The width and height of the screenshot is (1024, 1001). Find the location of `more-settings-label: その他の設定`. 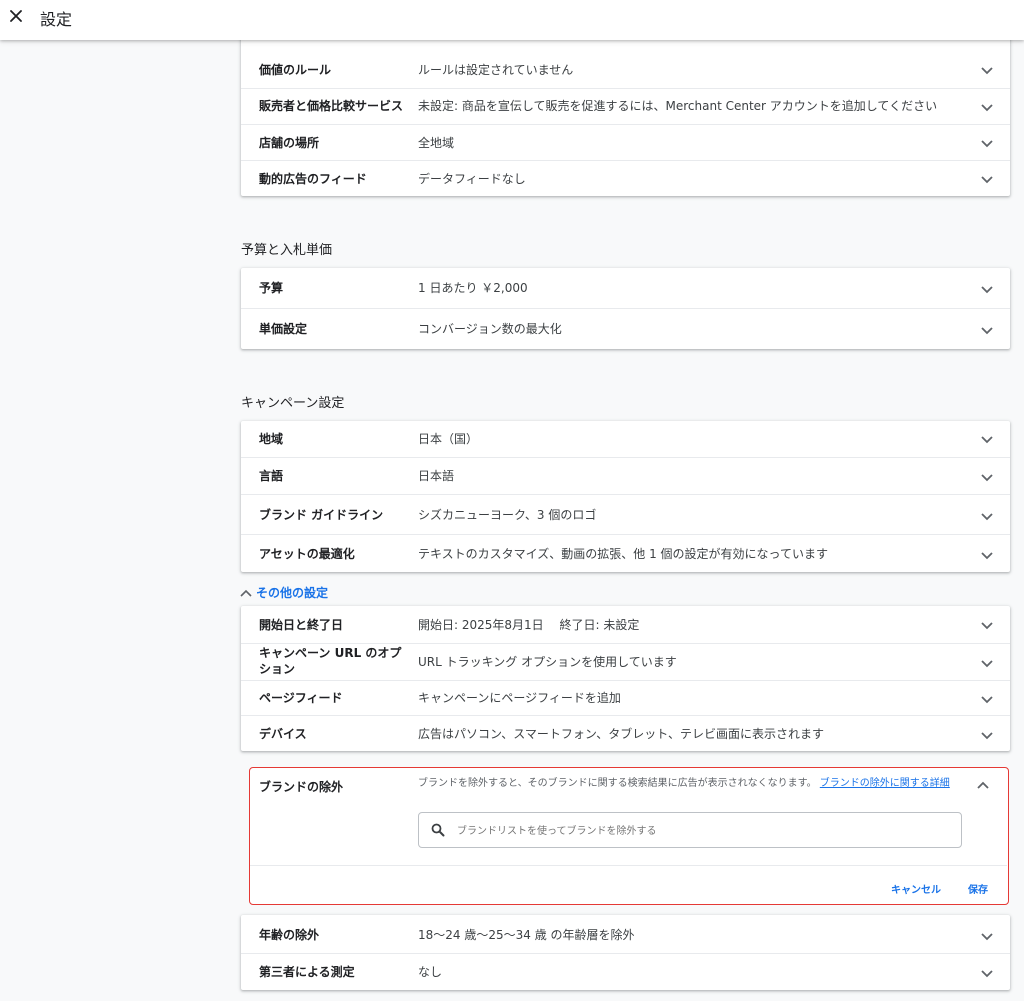

more-settings-label: その他の設定 is located at coordinates (292, 593).